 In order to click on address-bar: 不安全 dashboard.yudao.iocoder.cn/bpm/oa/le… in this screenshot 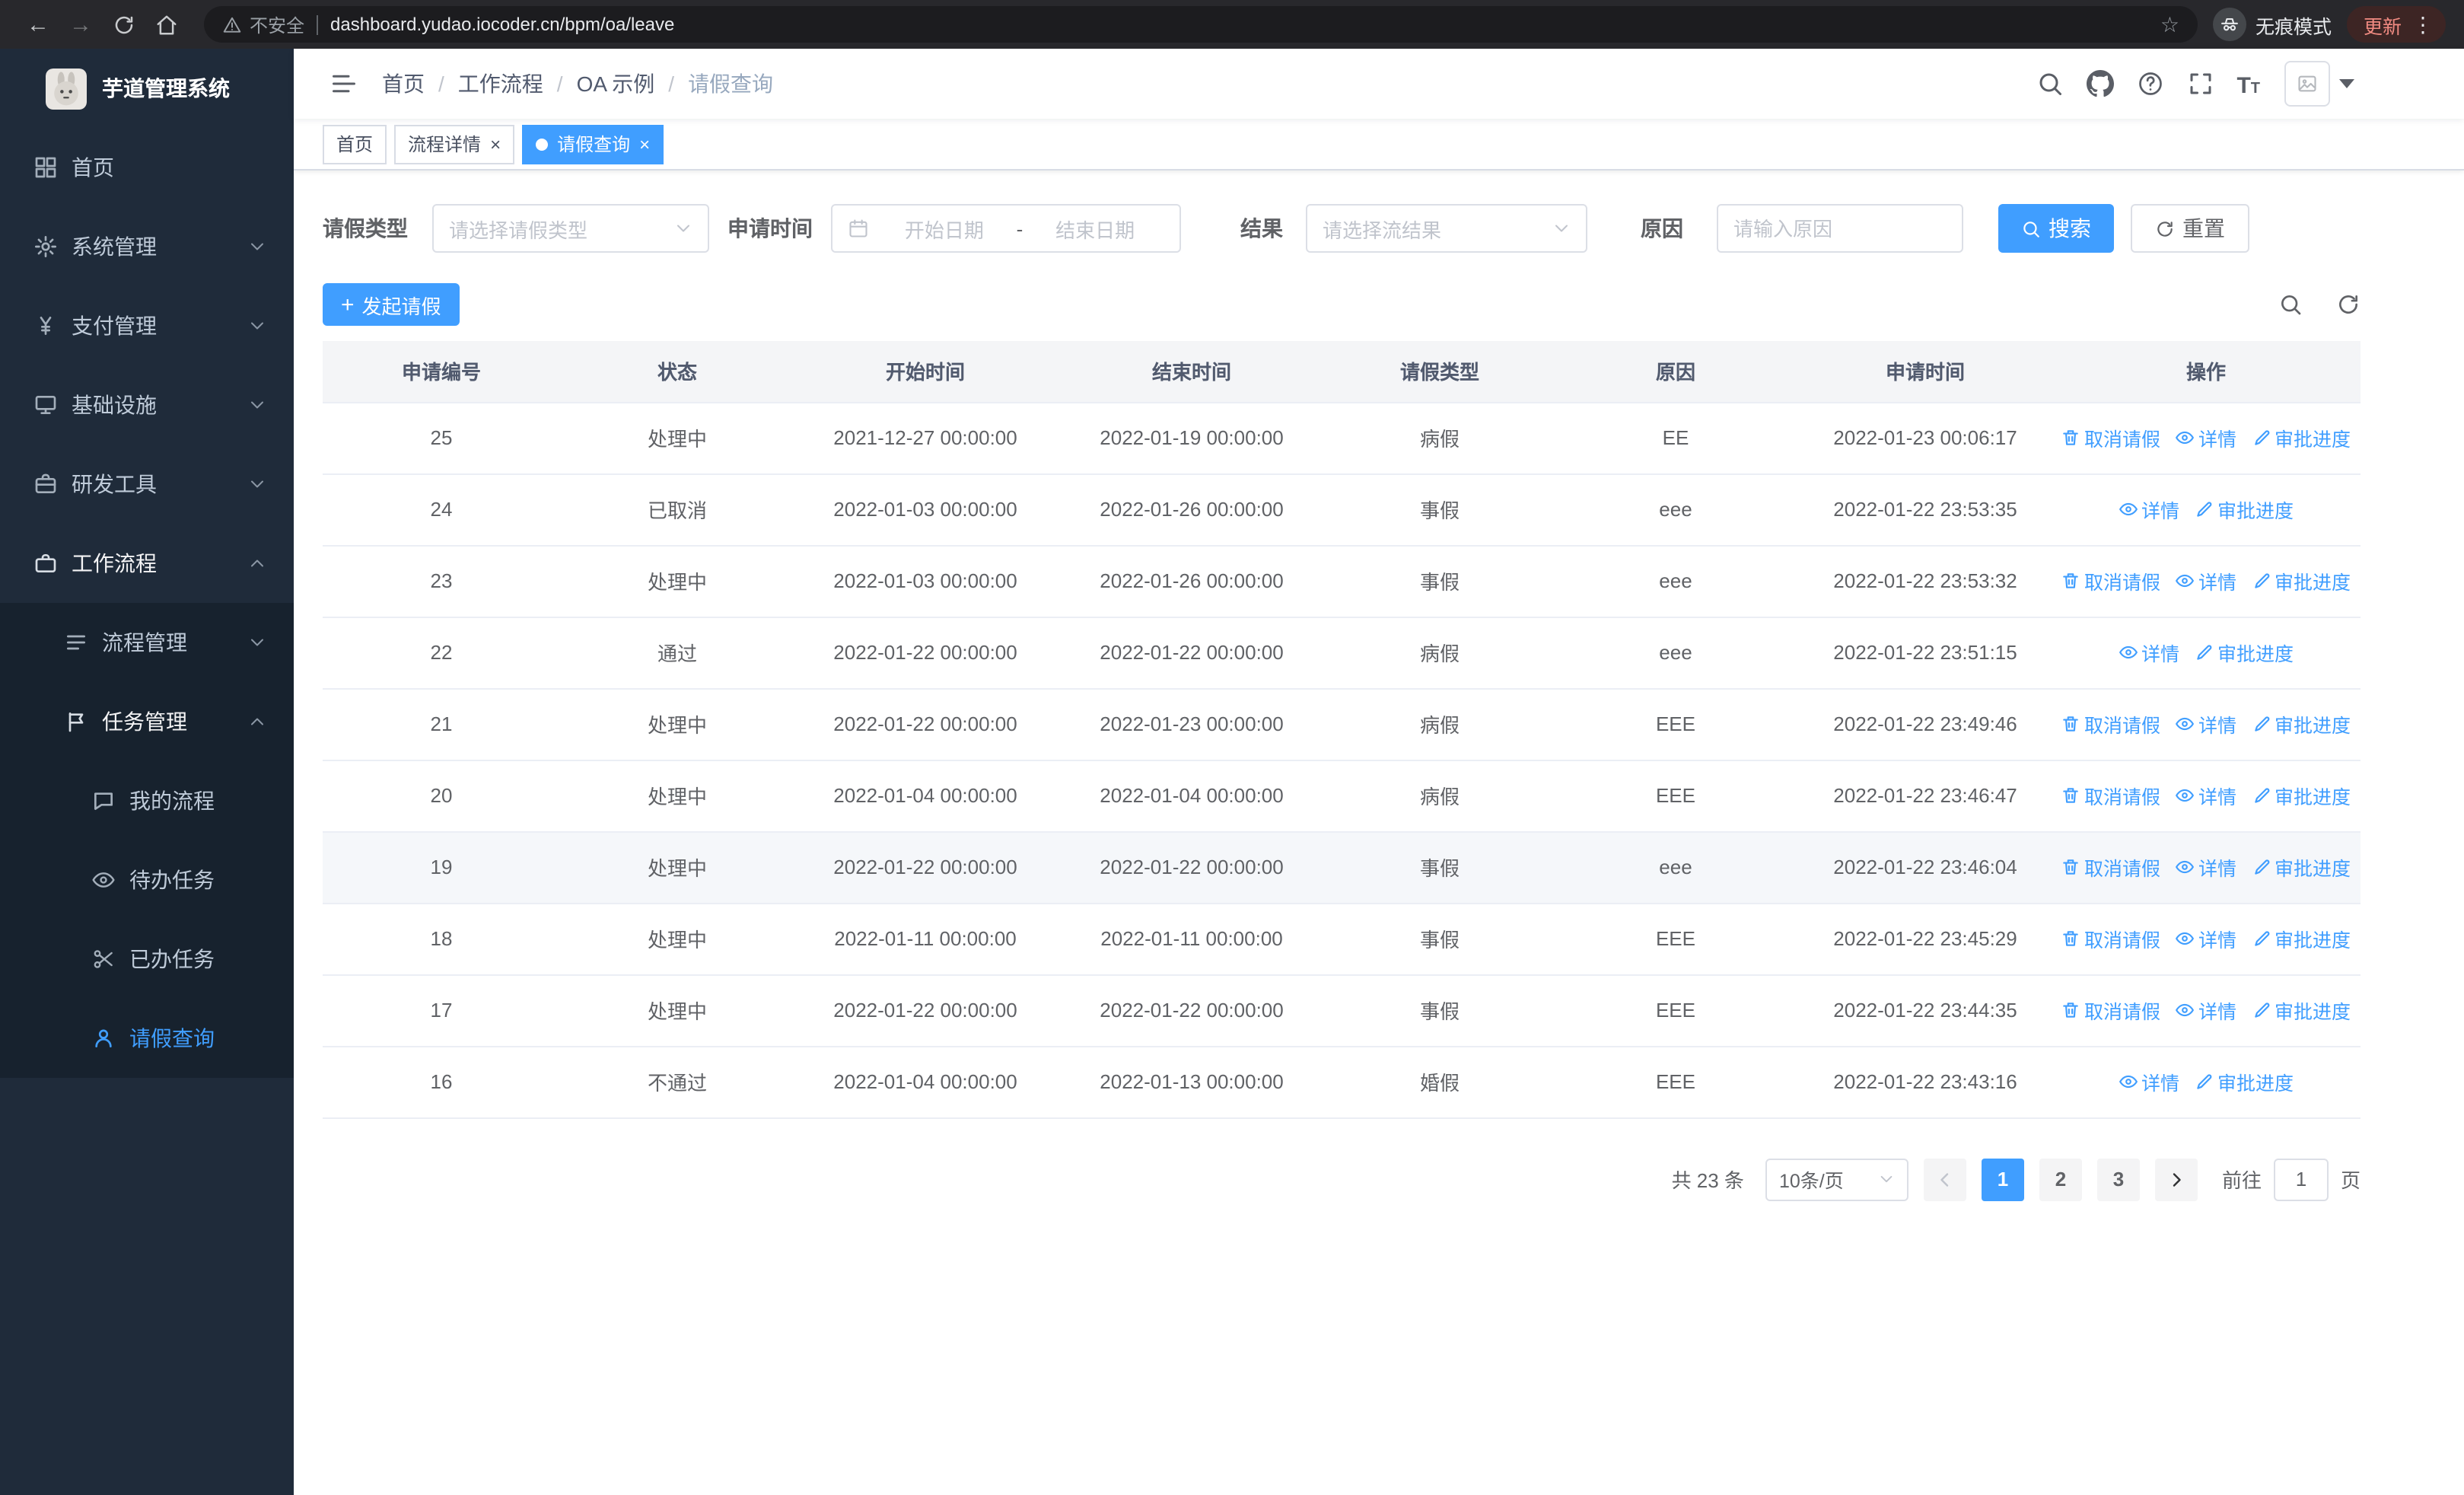, I will do `click(1201, 25)`.